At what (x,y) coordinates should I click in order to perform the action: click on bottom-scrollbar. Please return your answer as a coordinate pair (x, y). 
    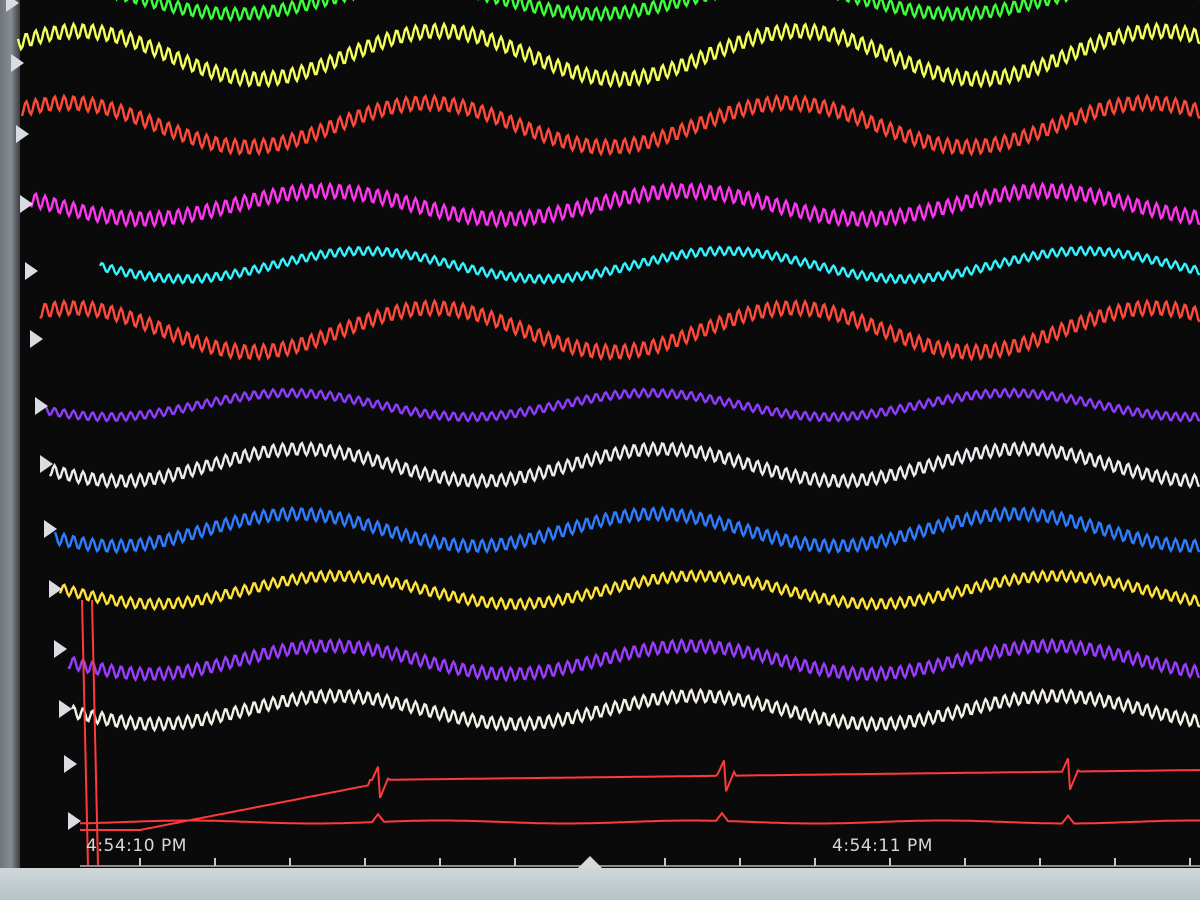
    Looking at the image, I should click on (600, 884).